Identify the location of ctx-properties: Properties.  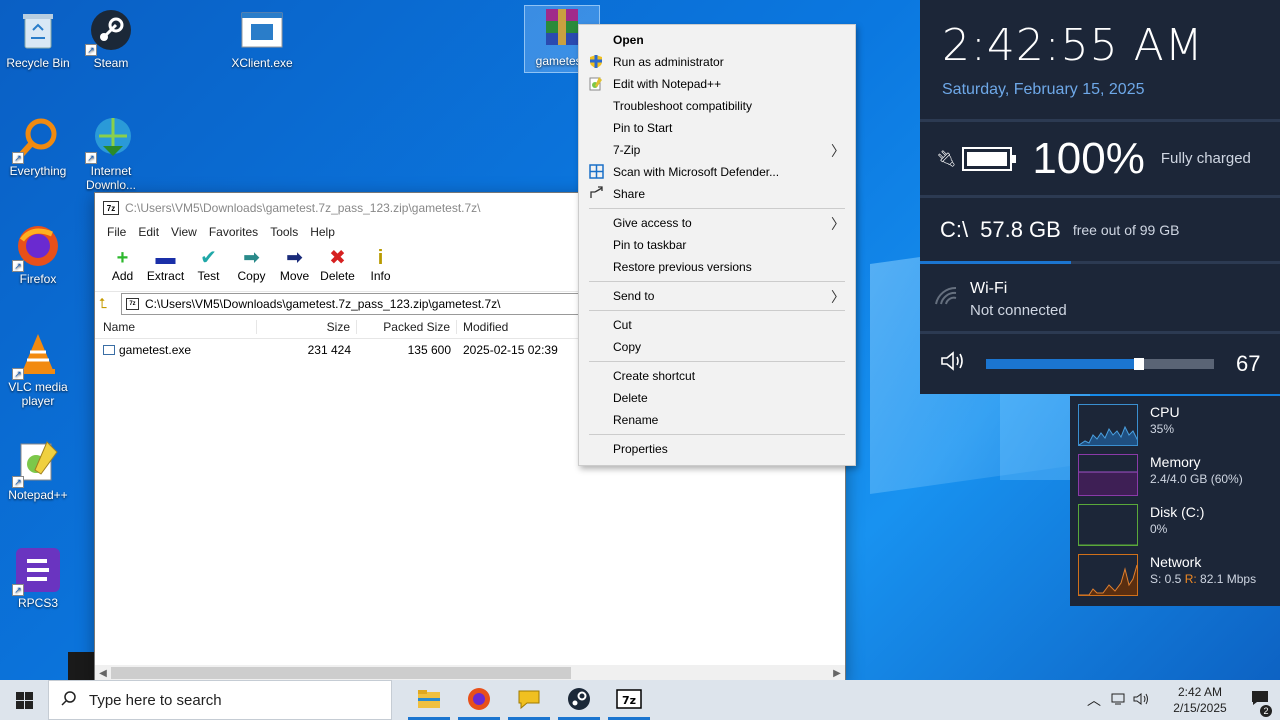
(717, 449).